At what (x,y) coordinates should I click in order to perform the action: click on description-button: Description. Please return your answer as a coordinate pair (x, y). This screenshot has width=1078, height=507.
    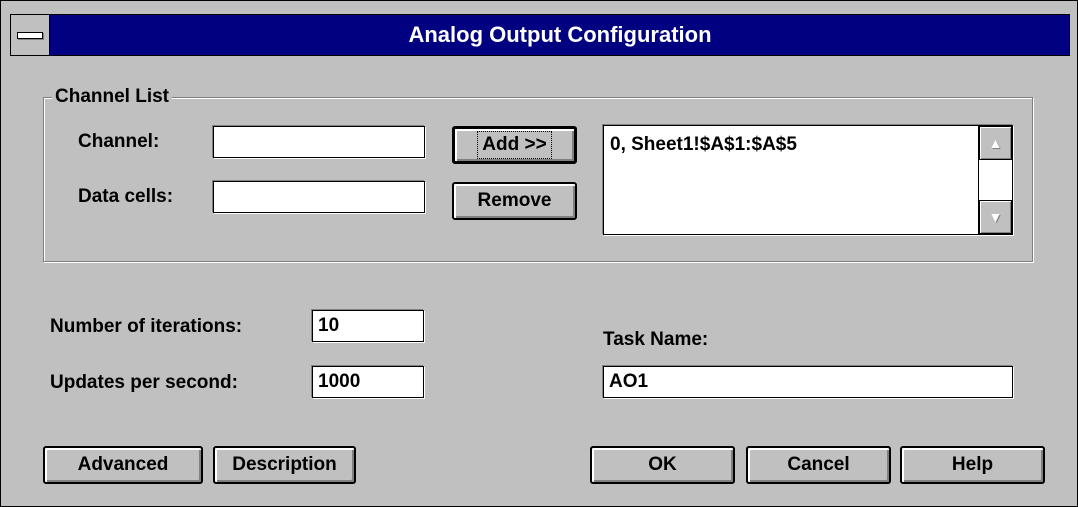
    Looking at the image, I should click on (284, 465).